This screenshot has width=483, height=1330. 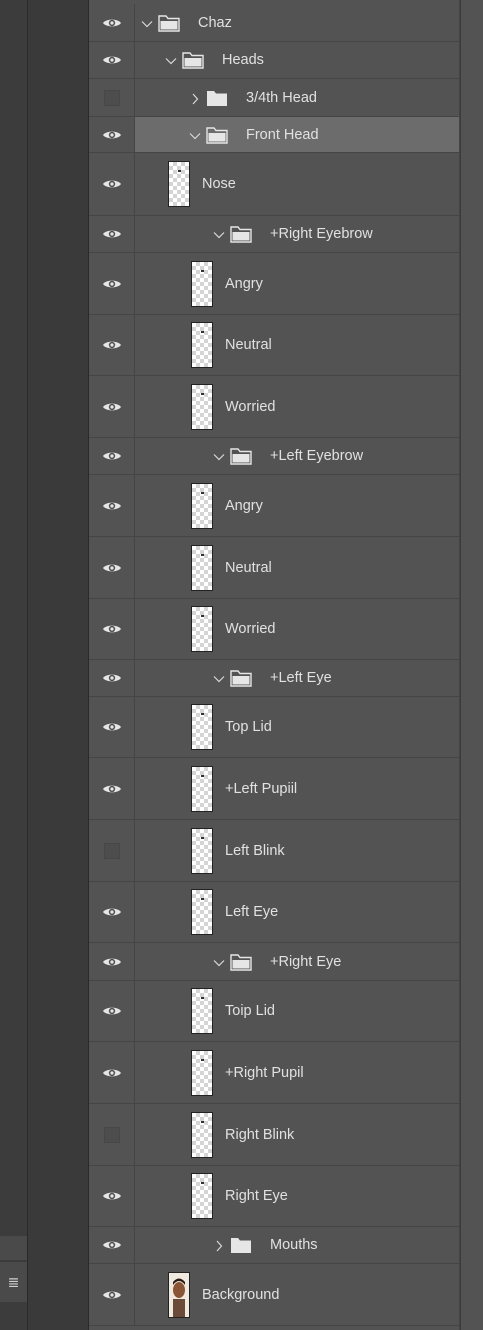 I want to click on layer-name: Heads, so click(x=243, y=60).